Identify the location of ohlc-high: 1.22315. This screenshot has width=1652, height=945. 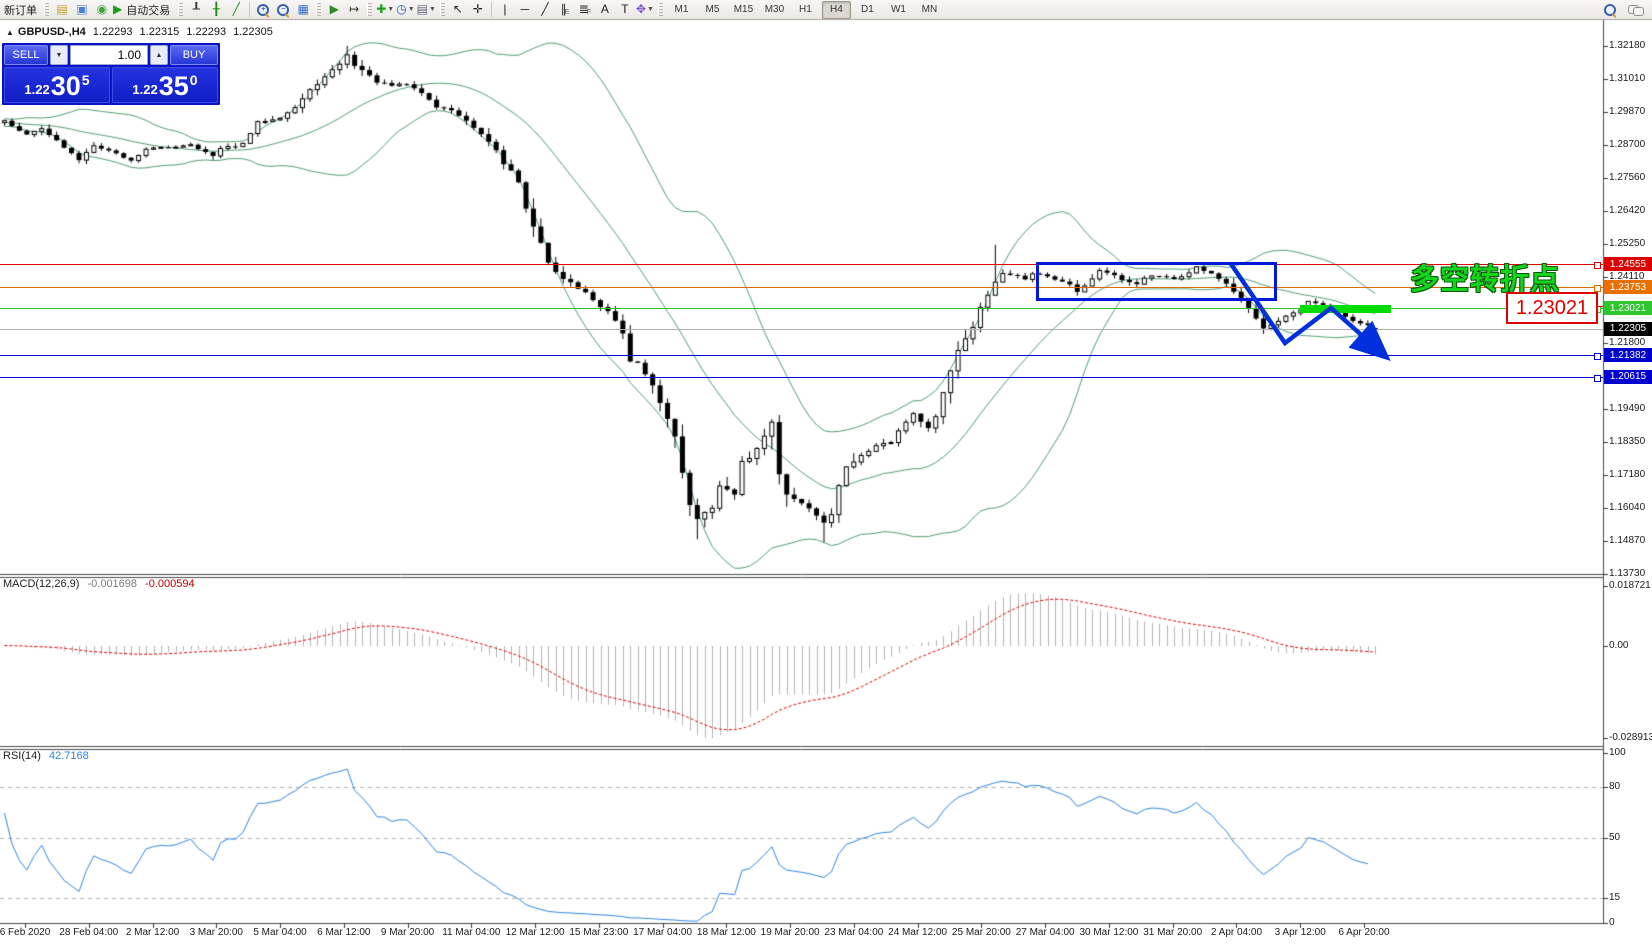
(159, 32).